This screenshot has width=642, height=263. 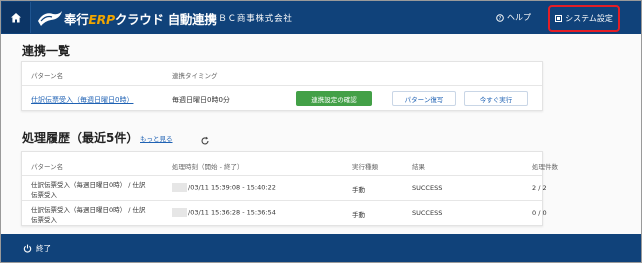 I want to click on history-title: 処理履歴（最近5件）, so click(x=80, y=138).